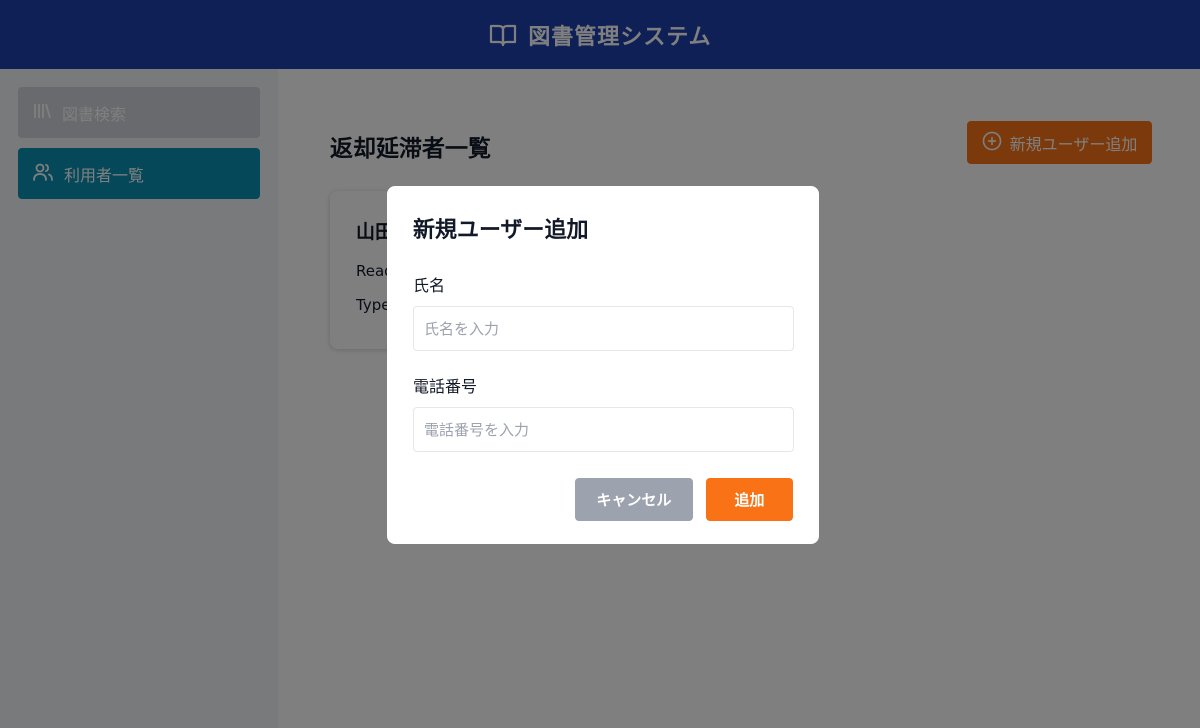 The image size is (1200, 728). Describe the element at coordinates (603, 429) in the screenshot. I see `phone-input` at that location.